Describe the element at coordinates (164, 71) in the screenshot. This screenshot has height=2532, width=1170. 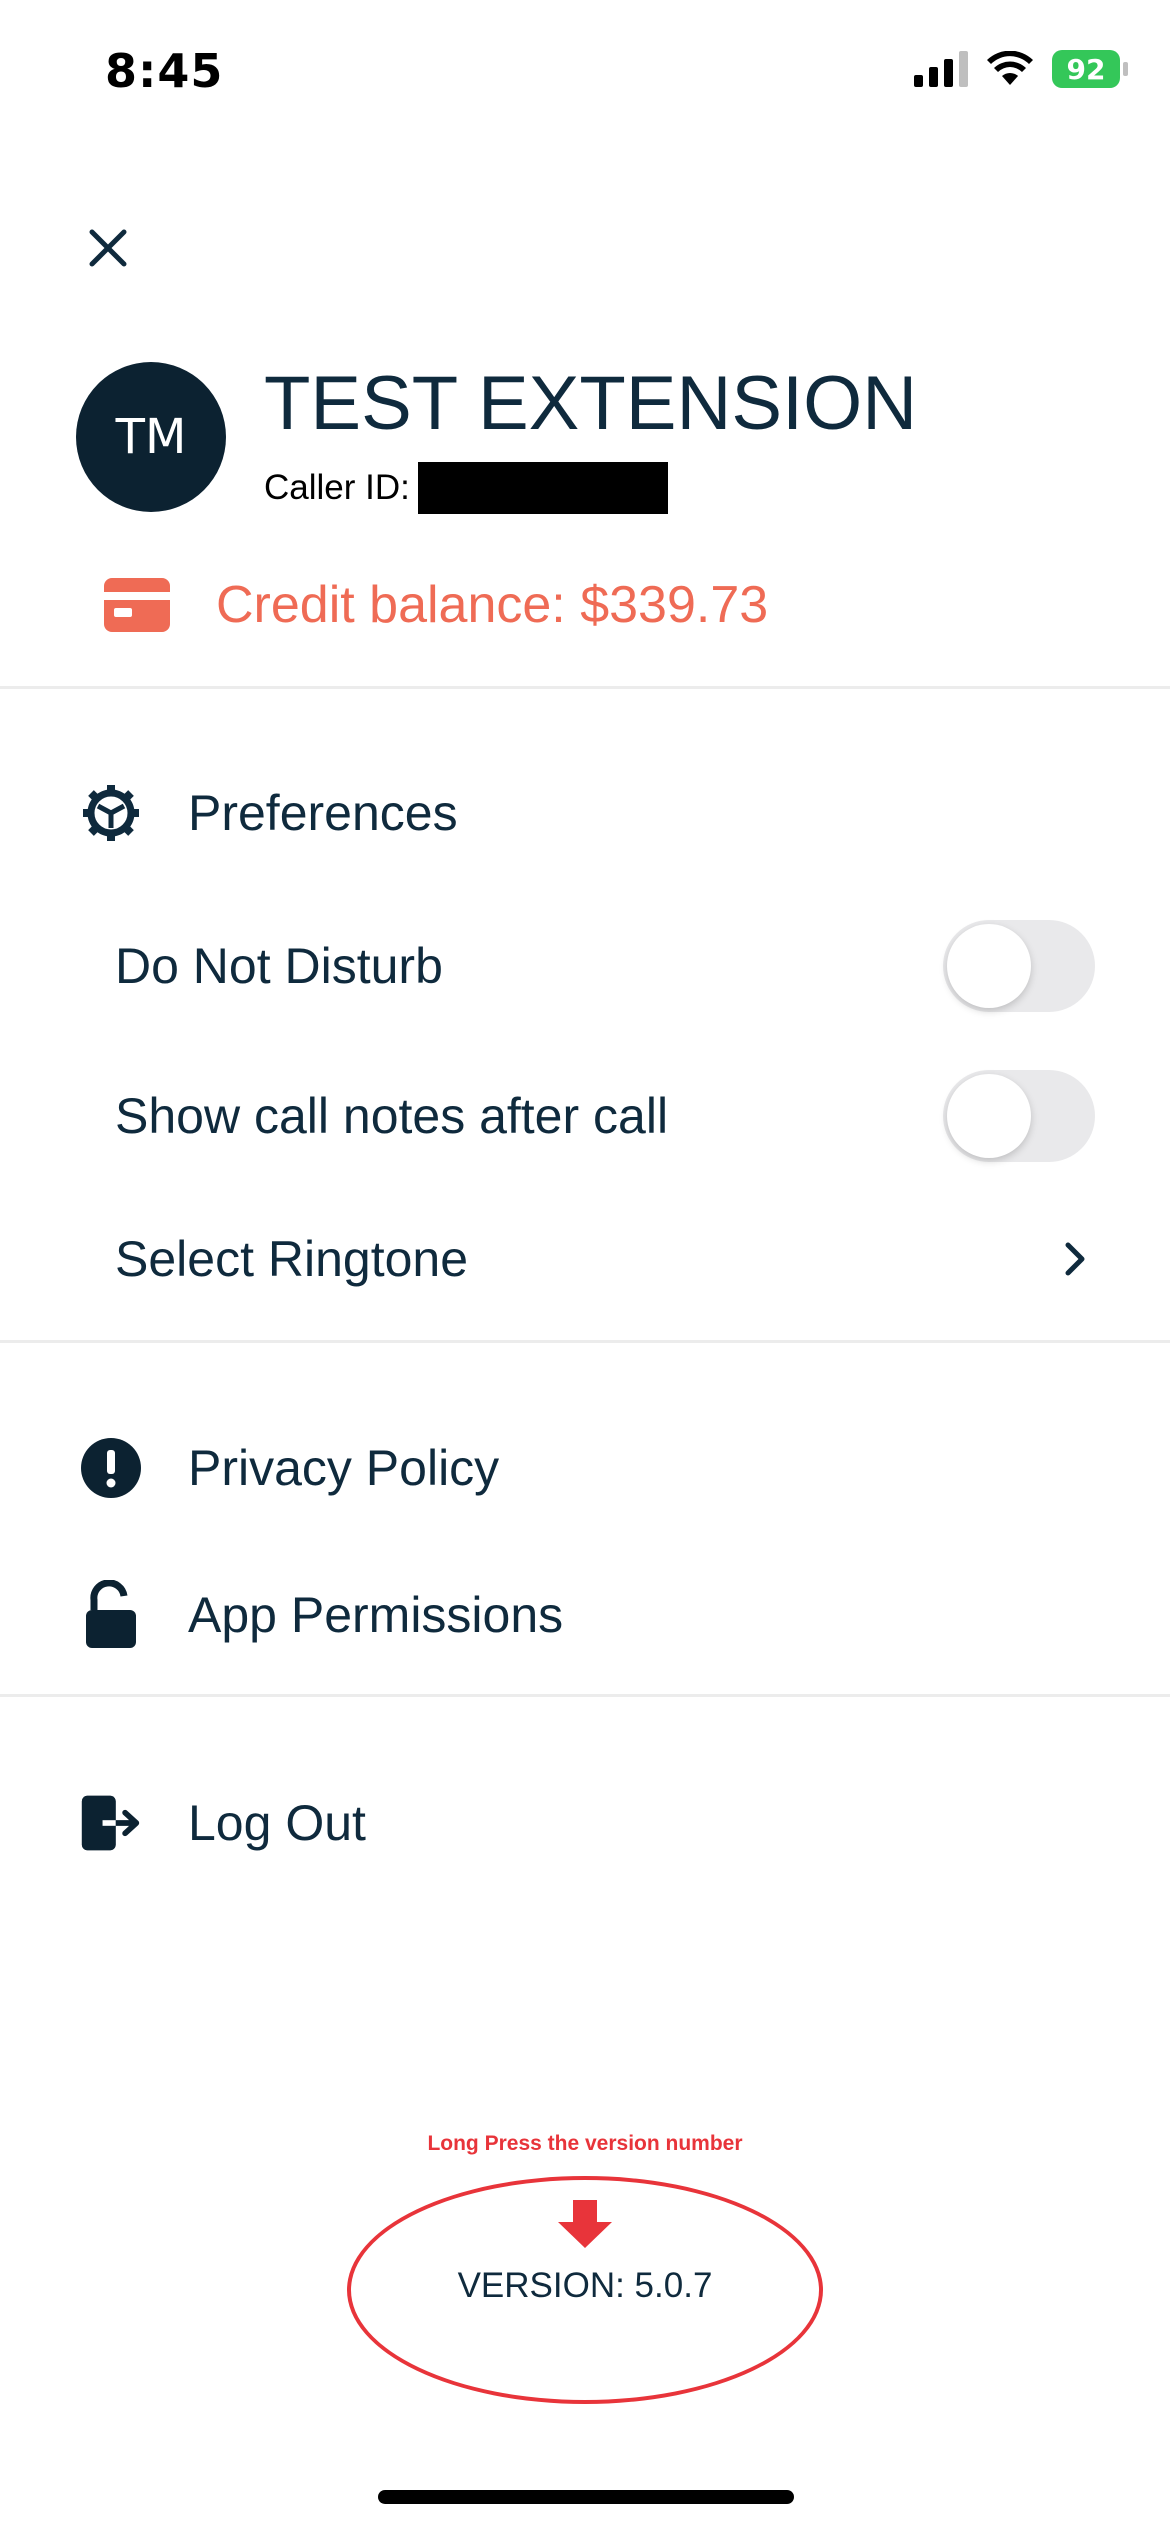
I see `status-time: 8:45` at that location.